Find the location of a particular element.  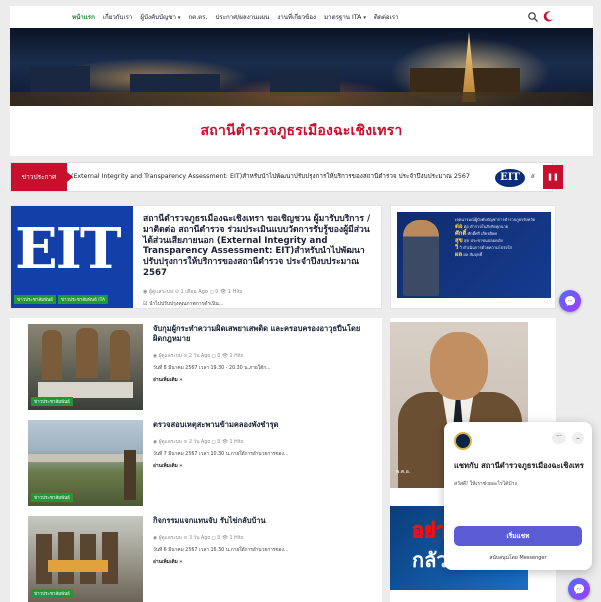

chat-greeting: สวัสดี! ให้เราช่วยอะไรได้บ้าง is located at coordinates (485, 484).